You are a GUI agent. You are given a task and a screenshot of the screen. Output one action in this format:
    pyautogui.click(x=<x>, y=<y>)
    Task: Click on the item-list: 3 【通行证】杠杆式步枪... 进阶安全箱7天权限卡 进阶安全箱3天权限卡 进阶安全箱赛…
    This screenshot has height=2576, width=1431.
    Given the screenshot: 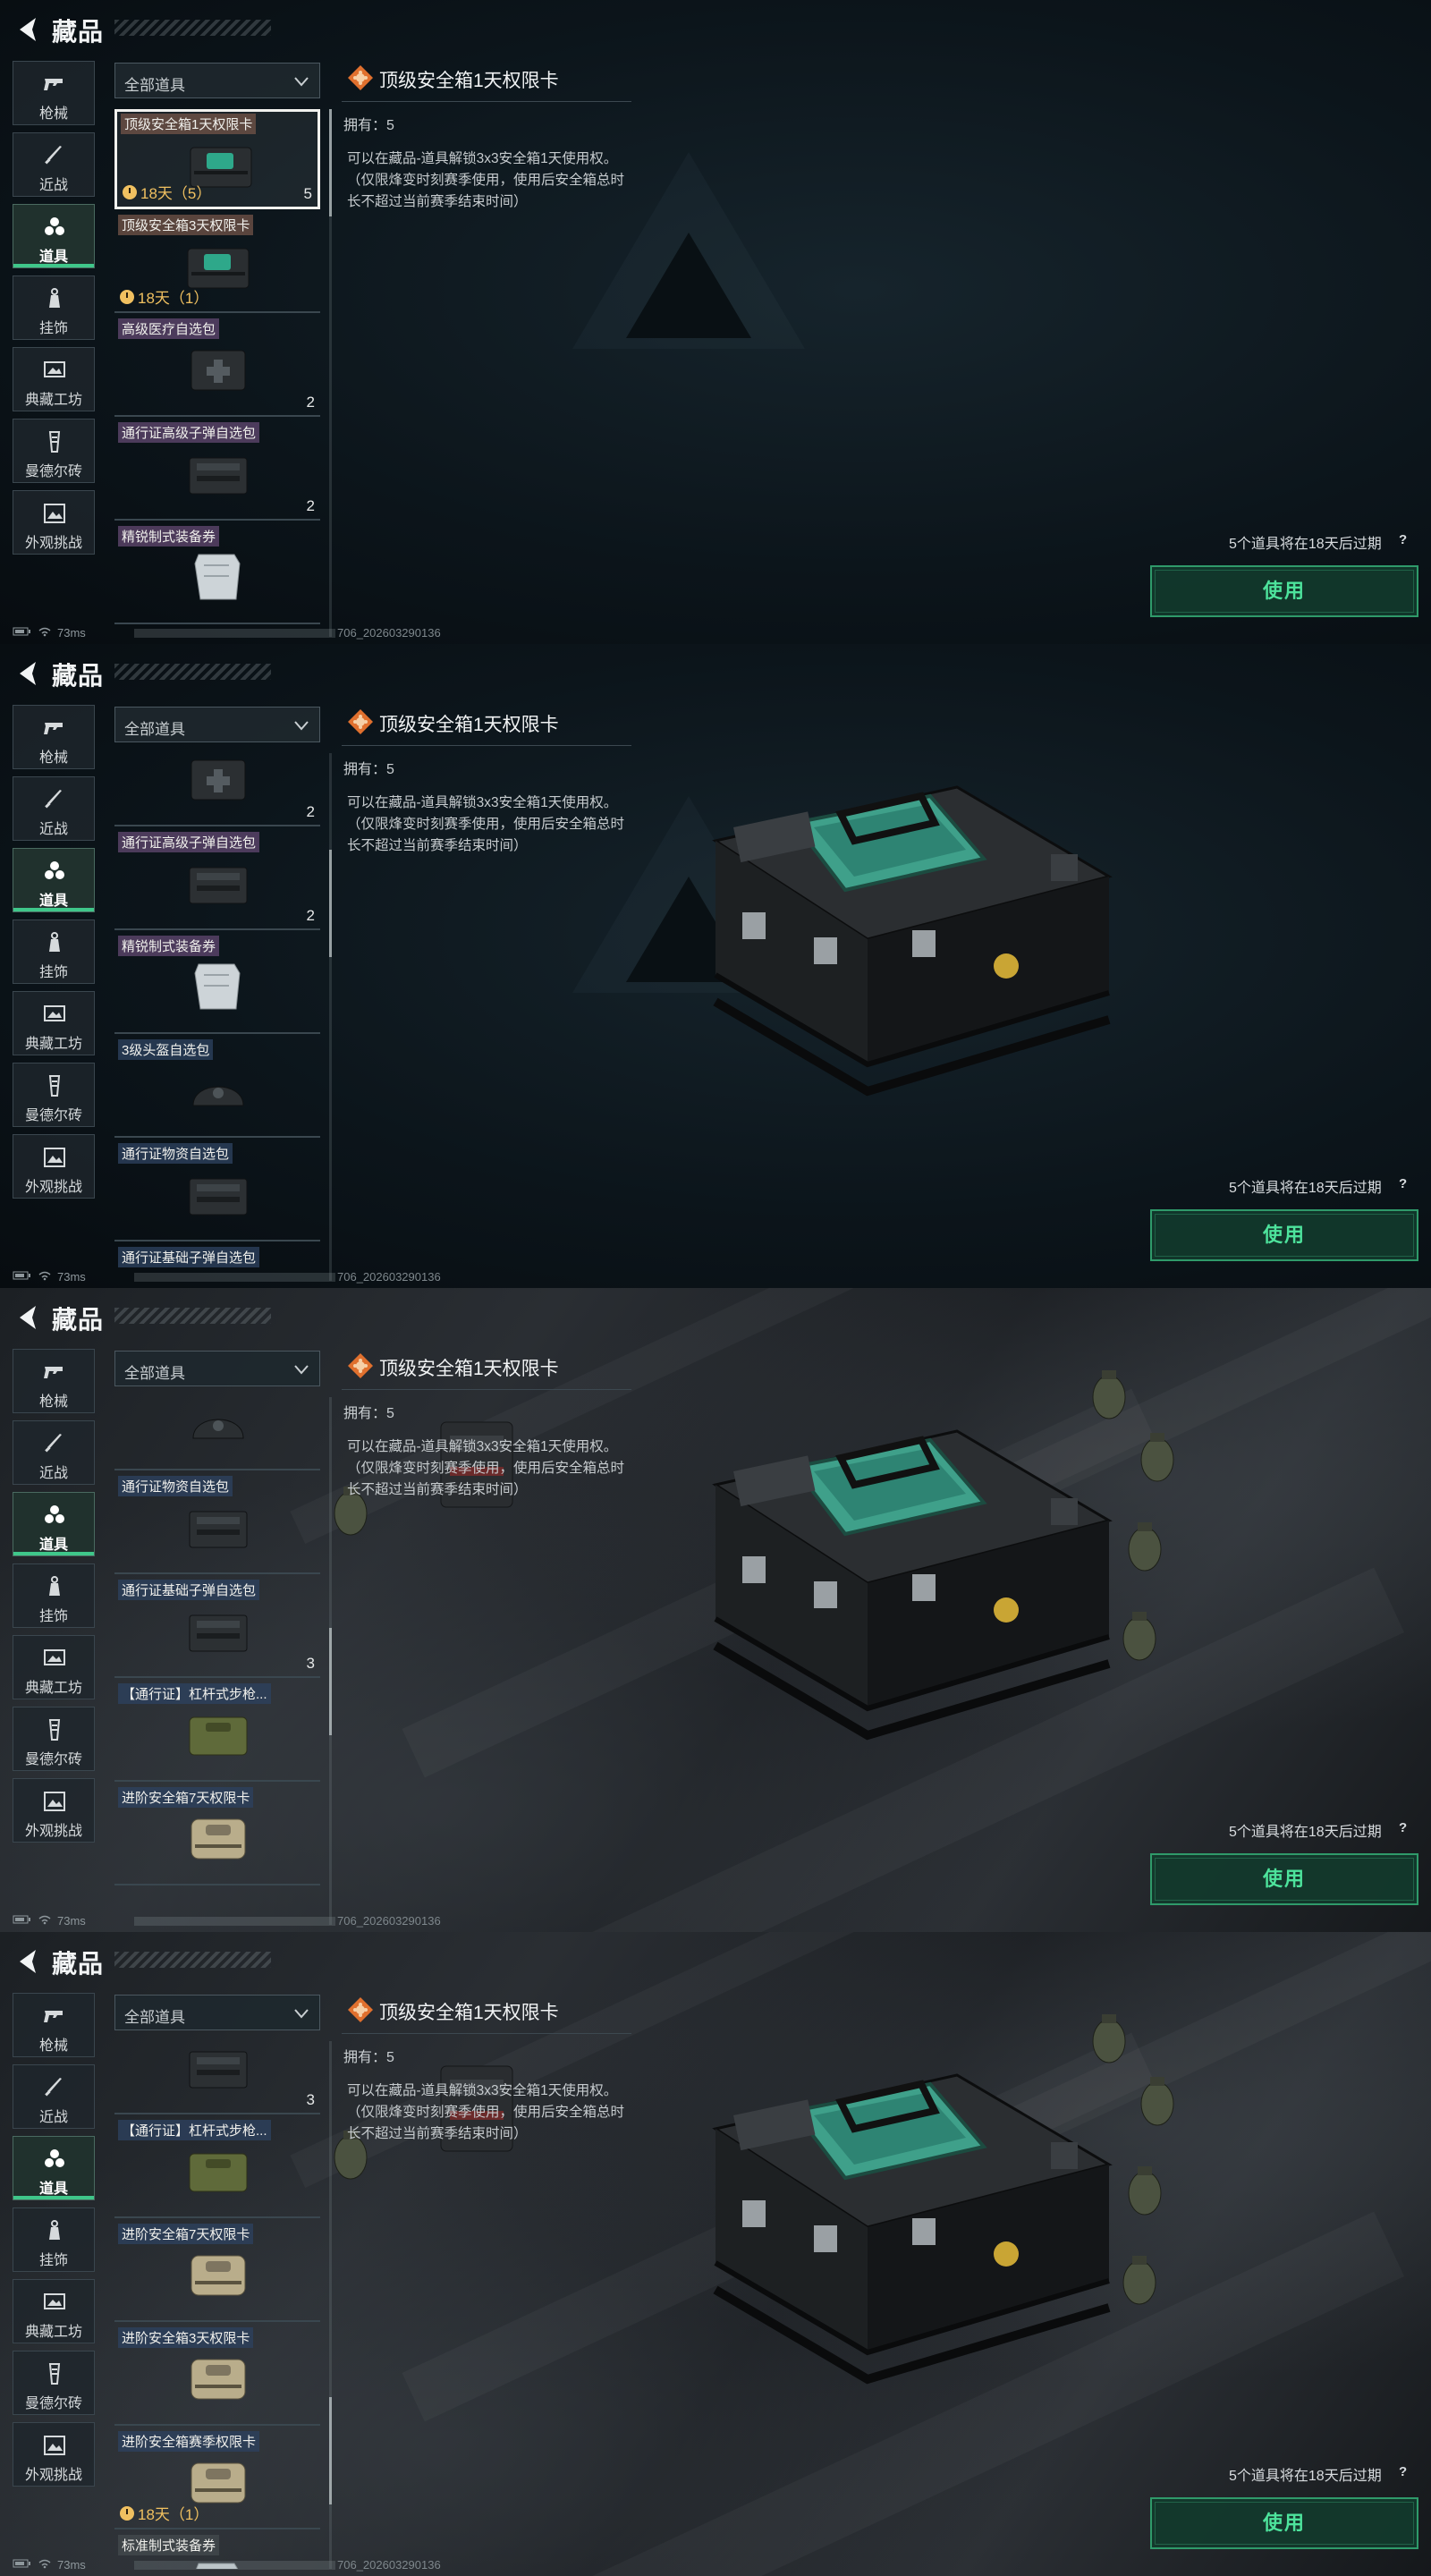 What is the action you would take?
    pyautogui.click(x=218, y=2305)
    